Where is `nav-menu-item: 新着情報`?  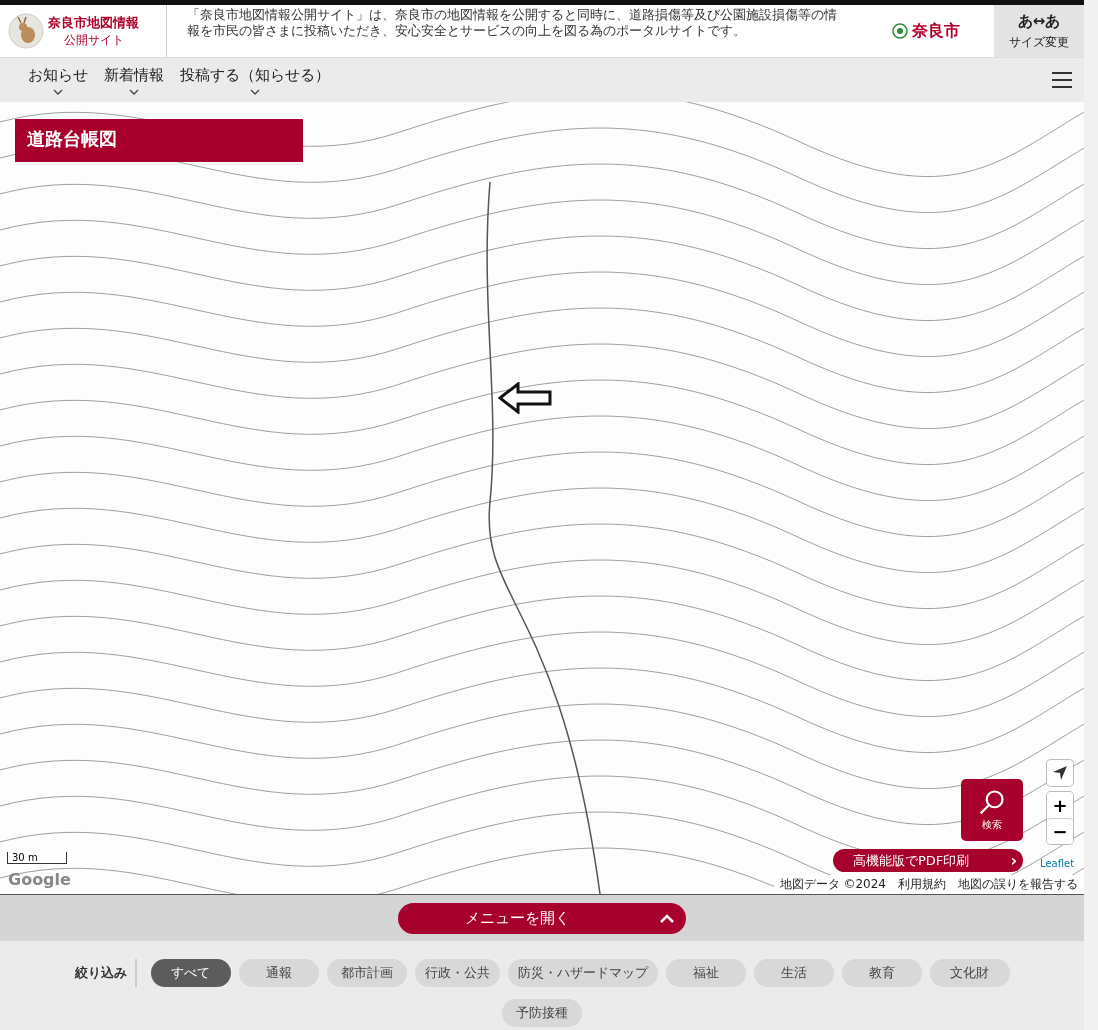 nav-menu-item: 新着情報 is located at coordinates (134, 76).